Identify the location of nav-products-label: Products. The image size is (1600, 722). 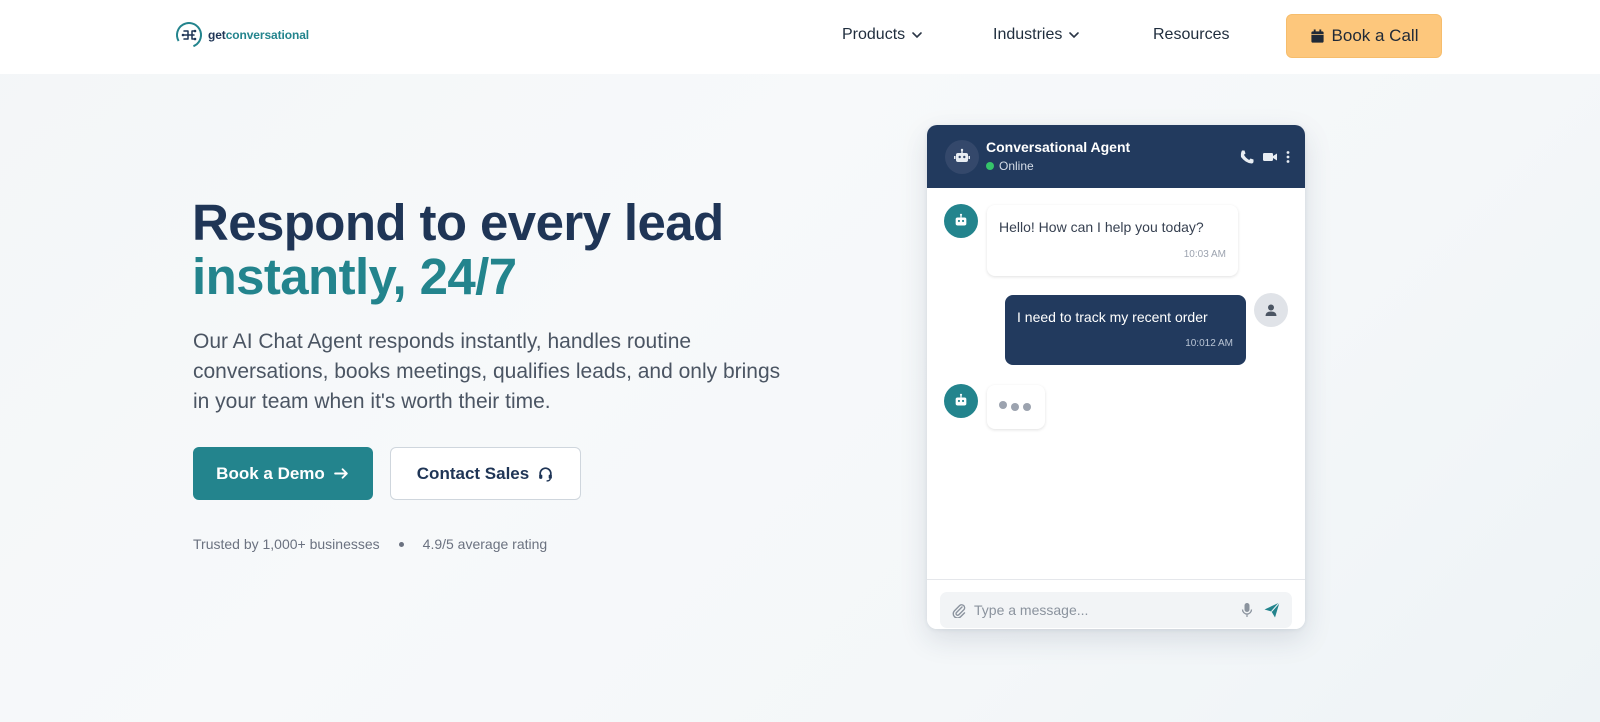
(874, 34).